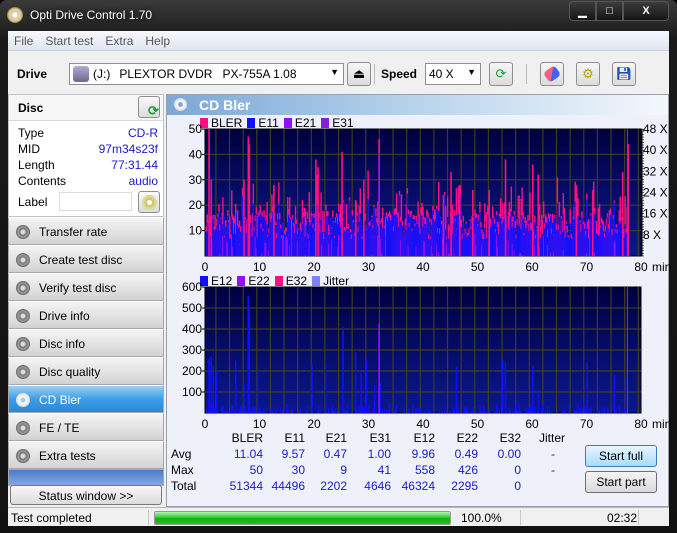  I want to click on minimize-button: ▁, so click(582, 11).